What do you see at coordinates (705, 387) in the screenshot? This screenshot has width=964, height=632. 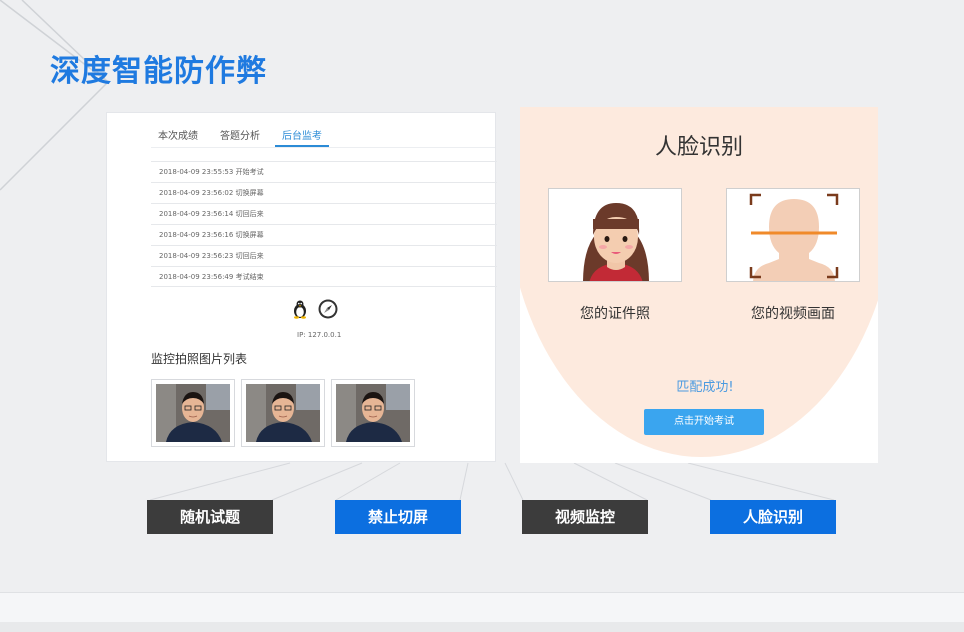 I see `match-status: 匹配成功!` at bounding box center [705, 387].